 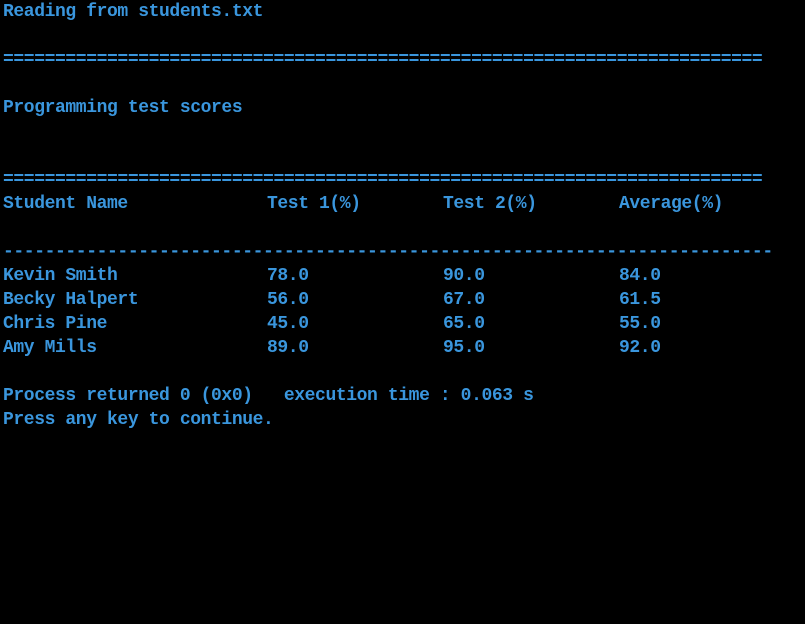 What do you see at coordinates (288, 300) in the screenshot?
I see `test1-cell: 56.0` at bounding box center [288, 300].